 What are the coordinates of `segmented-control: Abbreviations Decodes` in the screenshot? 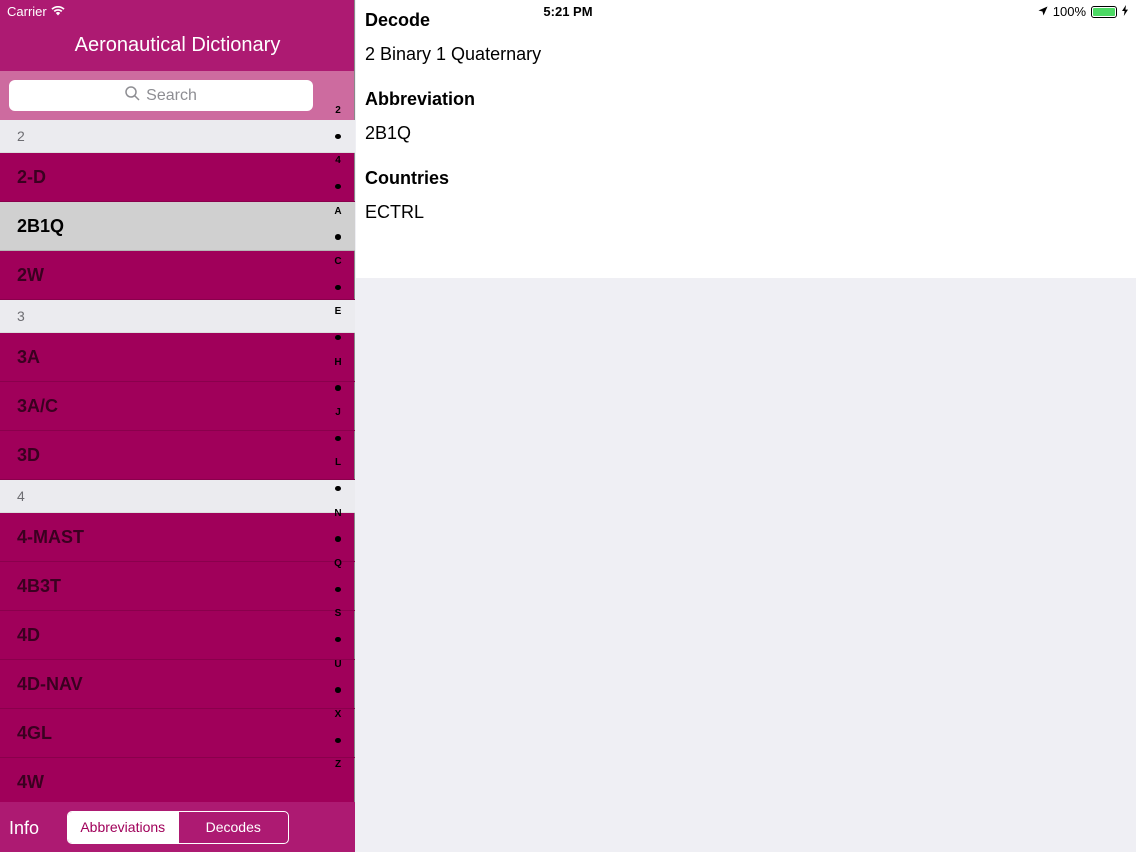 It's located at (178, 827).